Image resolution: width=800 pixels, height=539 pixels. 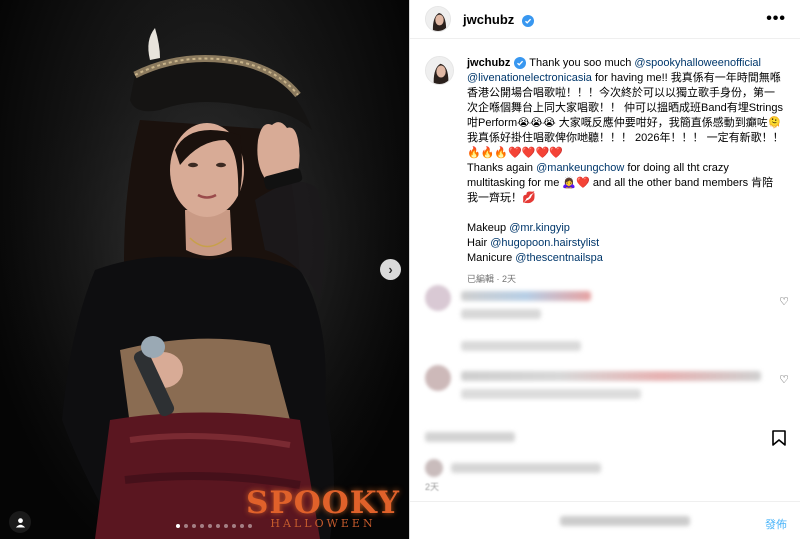 I want to click on caption-line: 次企喺個舞台上同大家唱歌！！ 仲可以搵晒成班Band有埋Strings, so click(x=626, y=108).